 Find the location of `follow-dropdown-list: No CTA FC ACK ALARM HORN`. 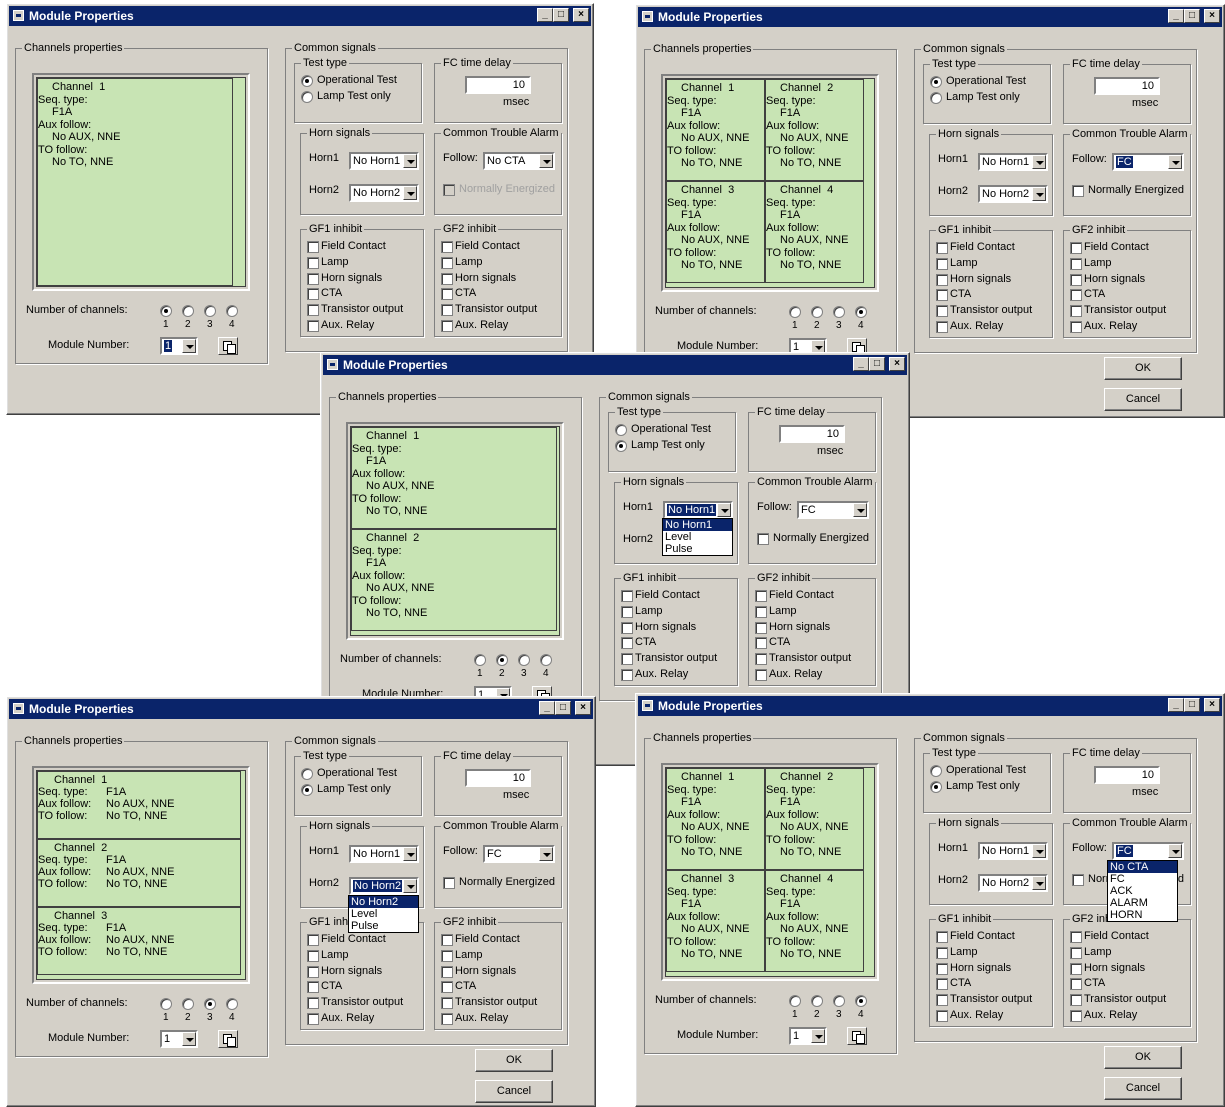

follow-dropdown-list: No CTA FC ACK ALARM HORN is located at coordinates (1142, 891).